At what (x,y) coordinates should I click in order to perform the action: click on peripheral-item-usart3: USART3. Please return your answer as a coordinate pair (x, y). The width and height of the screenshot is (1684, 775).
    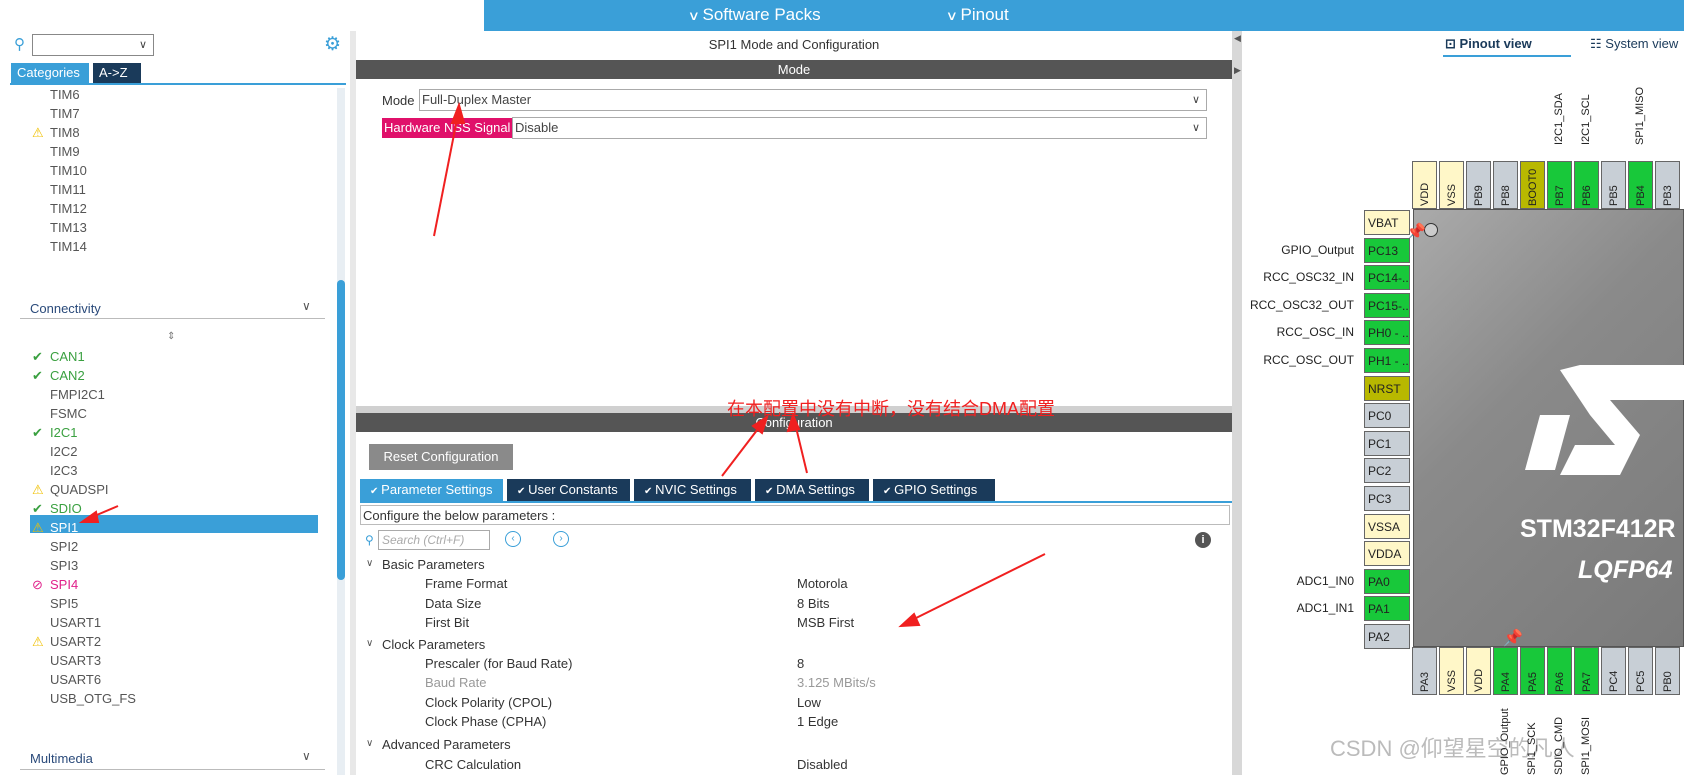
    Looking at the image, I should click on (75, 660).